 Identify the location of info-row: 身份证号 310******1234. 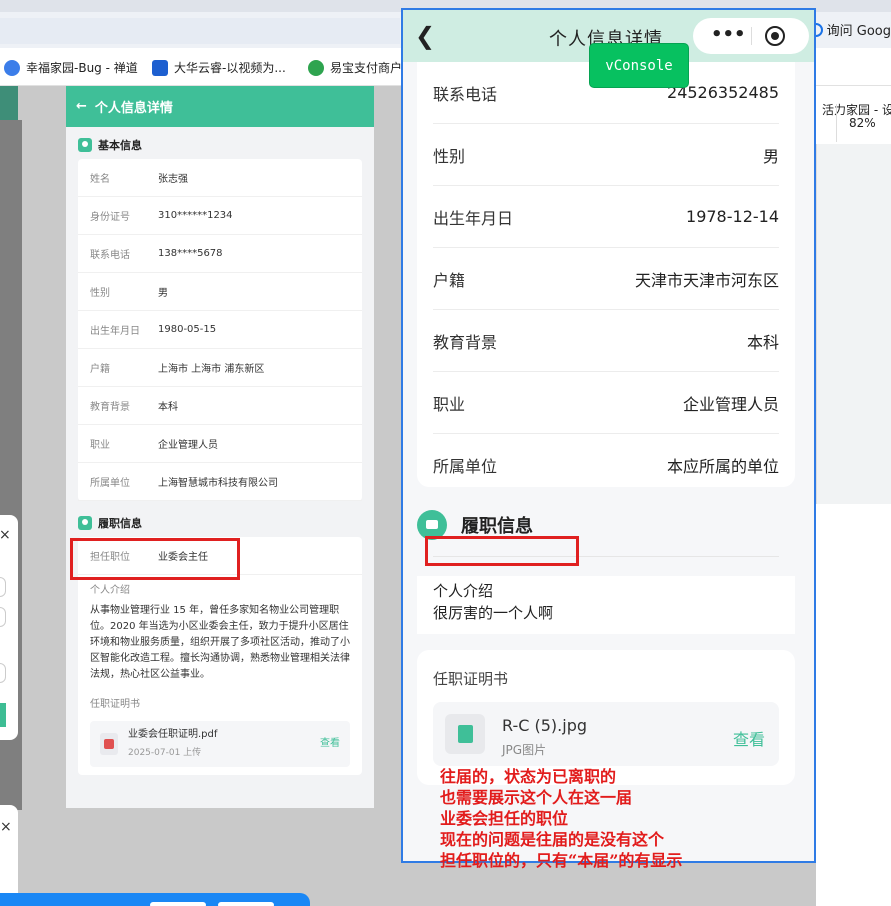
(220, 216).